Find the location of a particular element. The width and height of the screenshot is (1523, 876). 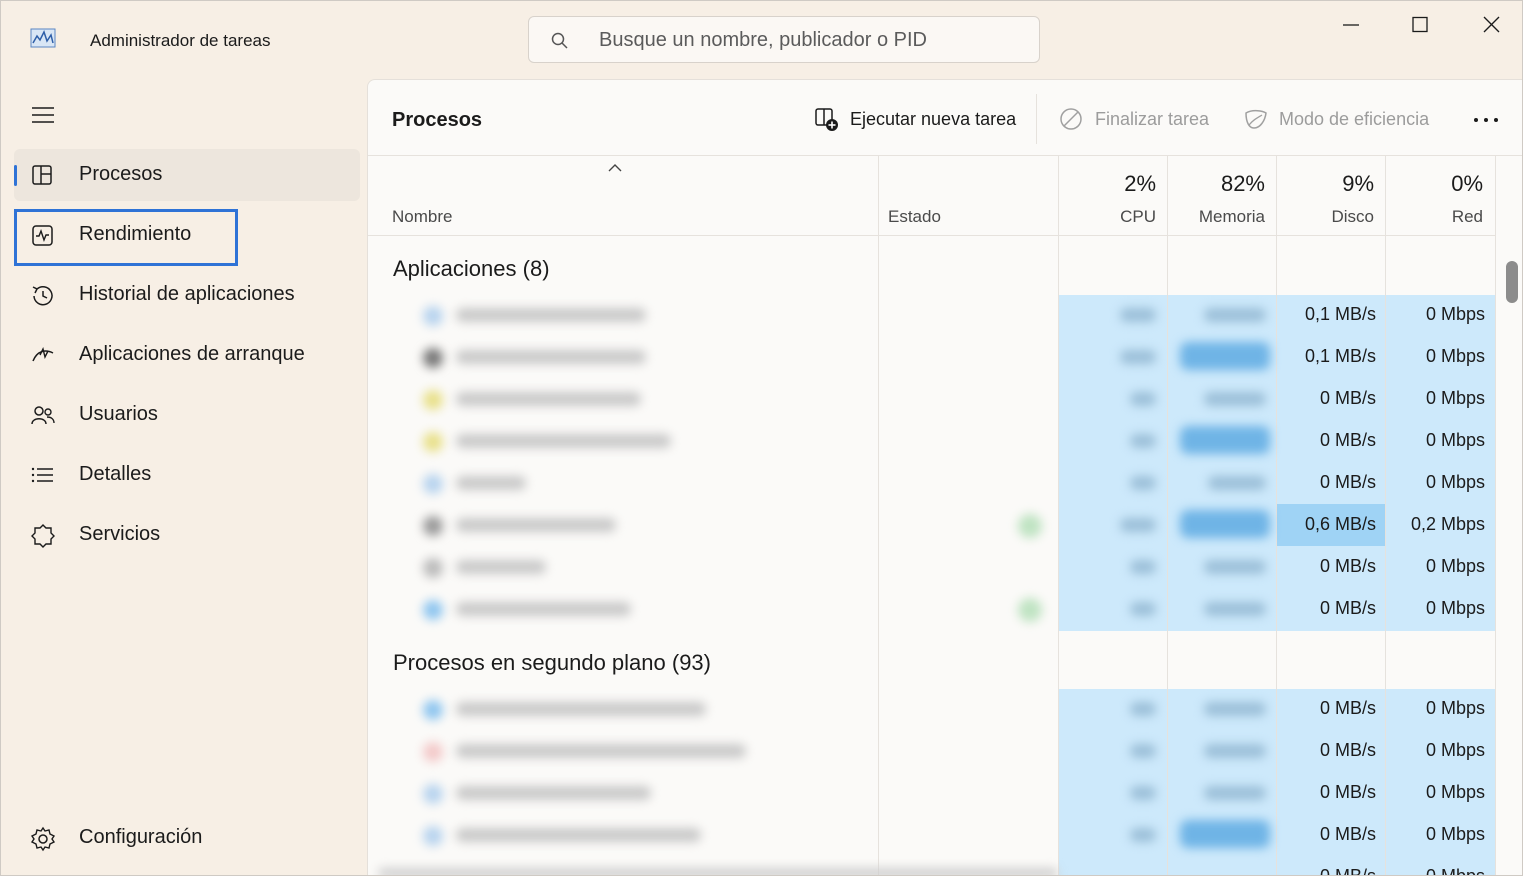

column-header-cpu: CPU is located at coordinates (1107, 217).